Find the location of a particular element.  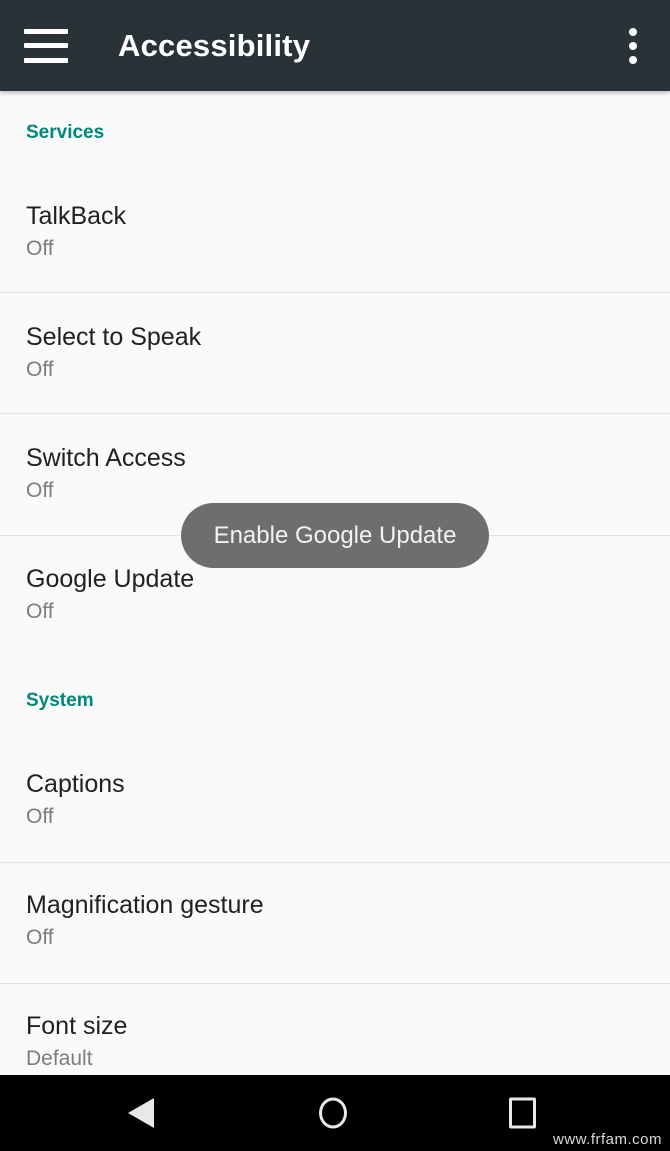

list-item-title: Captions is located at coordinates (75, 784).